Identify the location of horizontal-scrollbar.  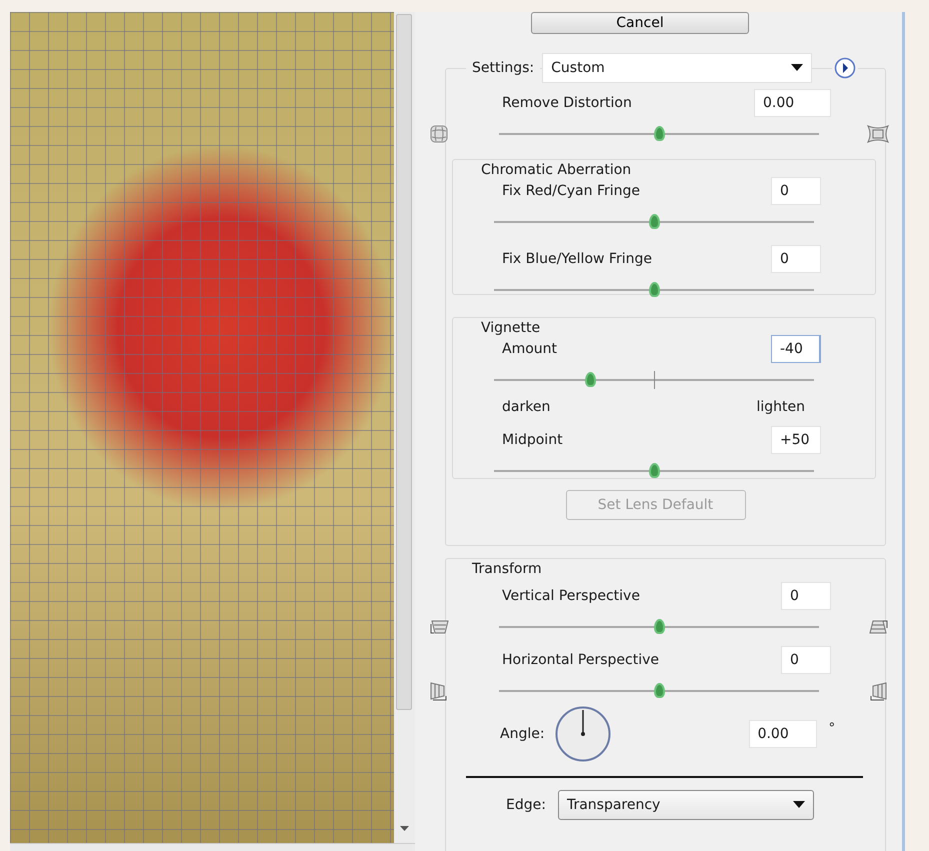
(212, 847).